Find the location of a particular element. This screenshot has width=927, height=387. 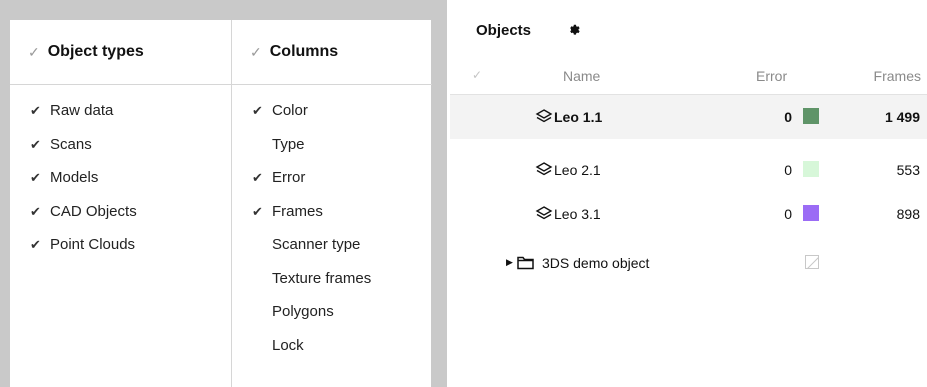

column-option-label: Texture frames is located at coordinates (322, 278).